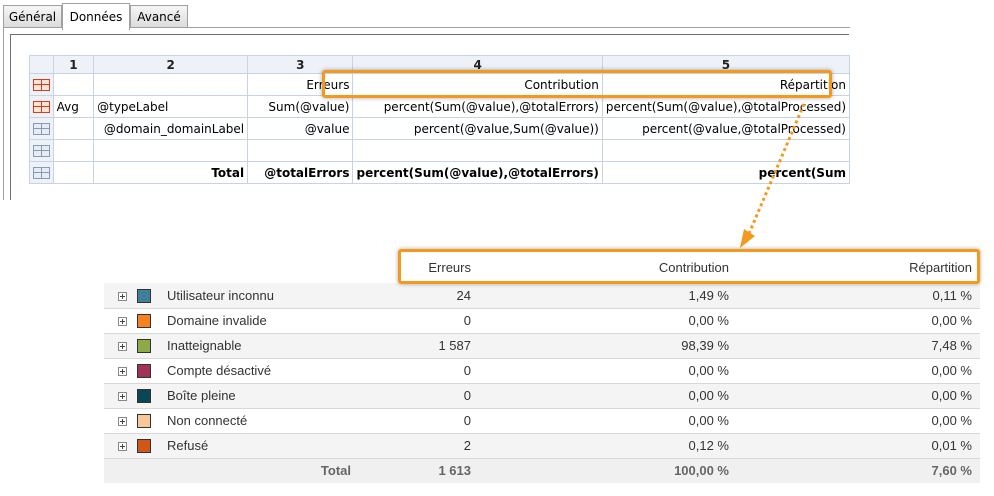 The width and height of the screenshot is (994, 496). Describe the element at coordinates (259, 296) in the screenshot. I see `result-row-label: Utilisateur inconnu` at that location.